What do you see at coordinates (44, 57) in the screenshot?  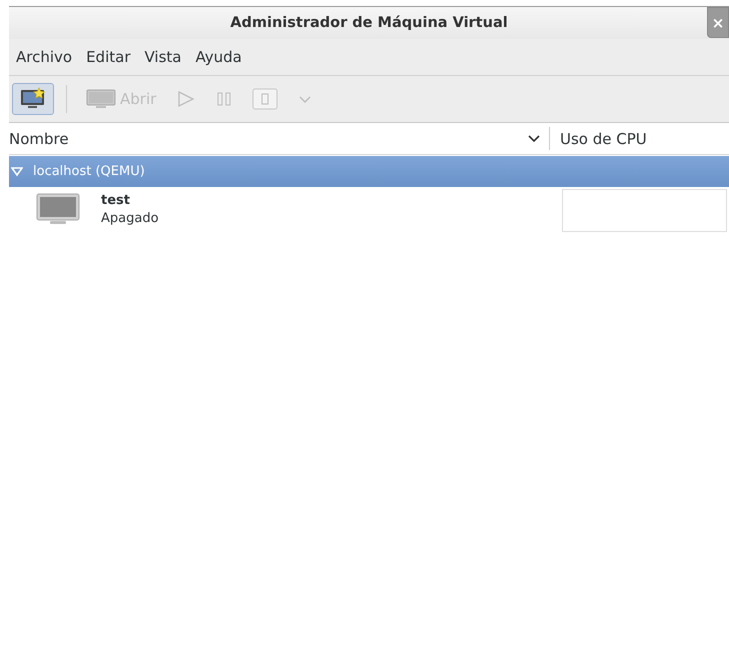 I see `menu-item: Archivo` at bounding box center [44, 57].